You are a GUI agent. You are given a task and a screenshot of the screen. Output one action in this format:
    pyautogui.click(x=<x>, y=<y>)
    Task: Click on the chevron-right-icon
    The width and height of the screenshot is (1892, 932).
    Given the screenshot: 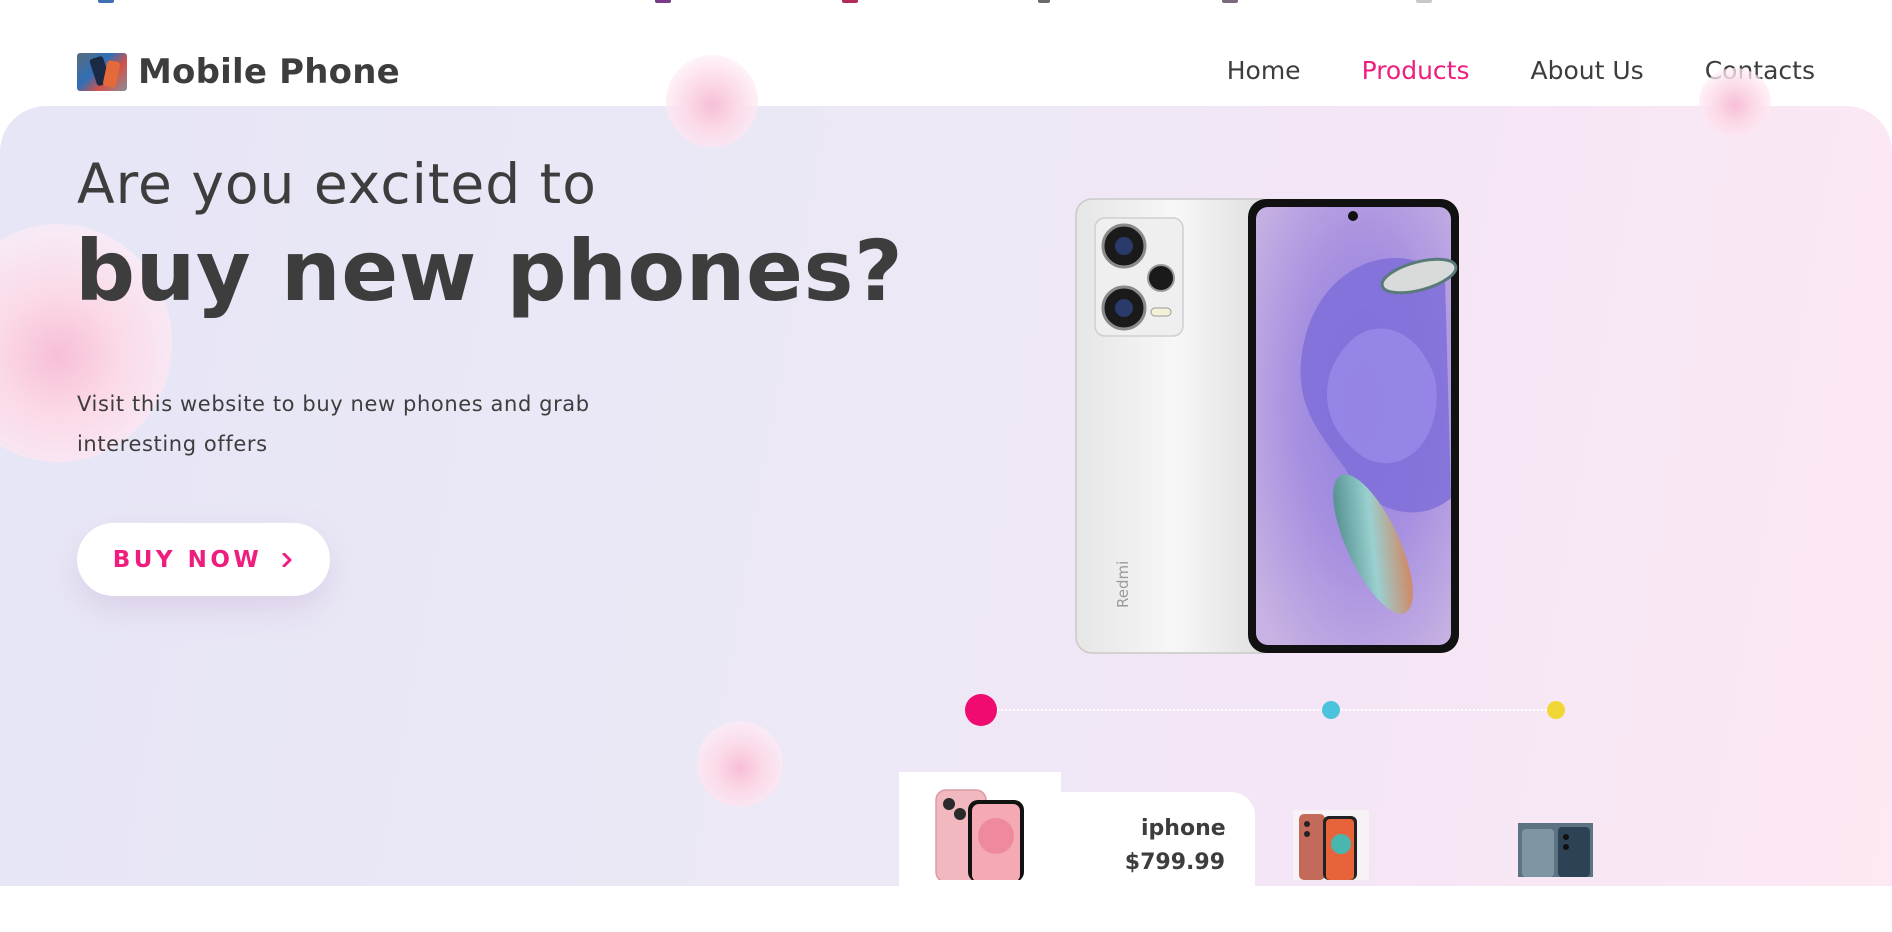 What is the action you would take?
    pyautogui.click(x=287, y=559)
    